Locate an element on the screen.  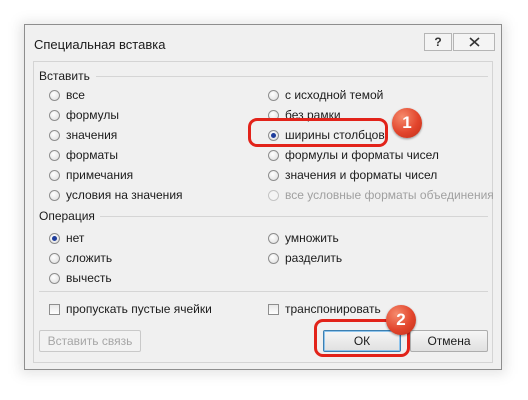
paste-option-formulas: формулы is located at coordinates (84, 115).